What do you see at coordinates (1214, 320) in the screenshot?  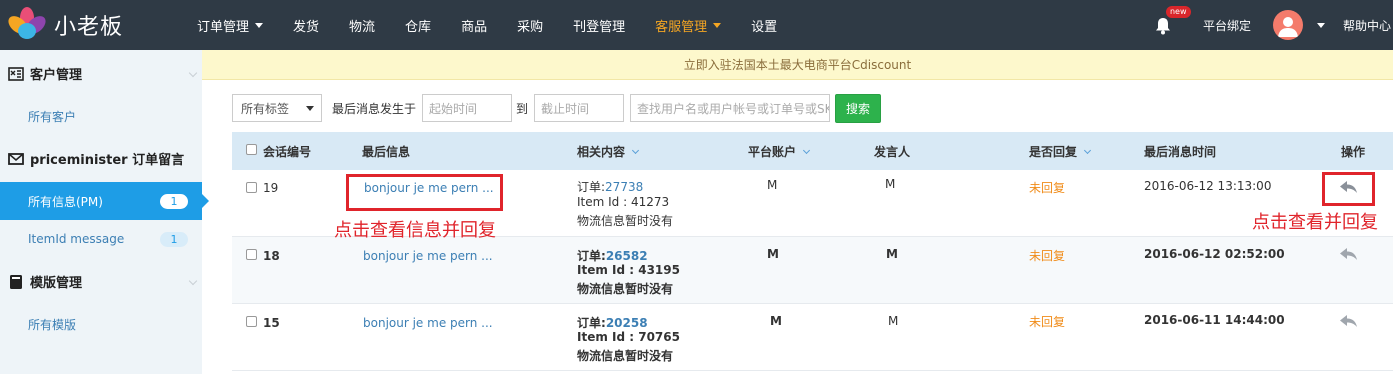 I see `last-message-time: 2016-06-11 14:44:00` at bounding box center [1214, 320].